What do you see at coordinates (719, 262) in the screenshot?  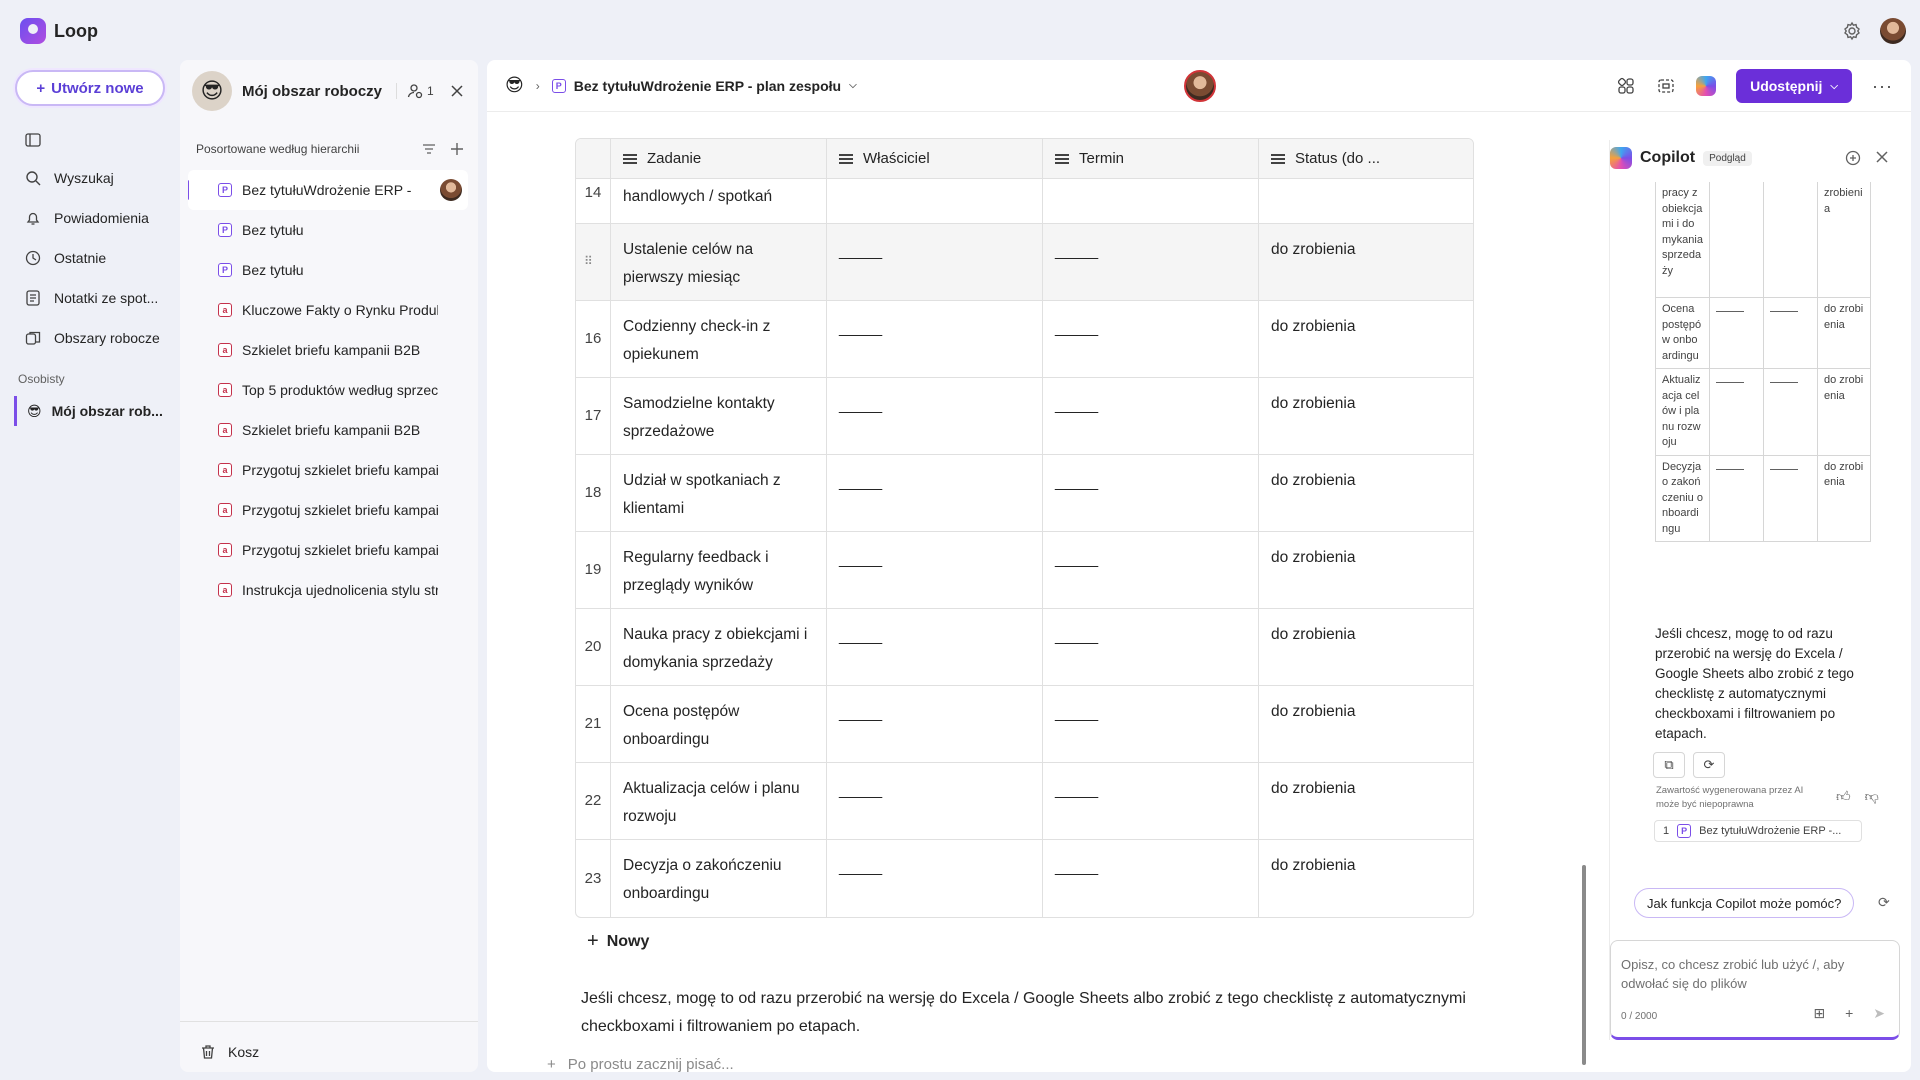 I see `task-cell: Ustalenie celów na pierwszy miesiąc` at bounding box center [719, 262].